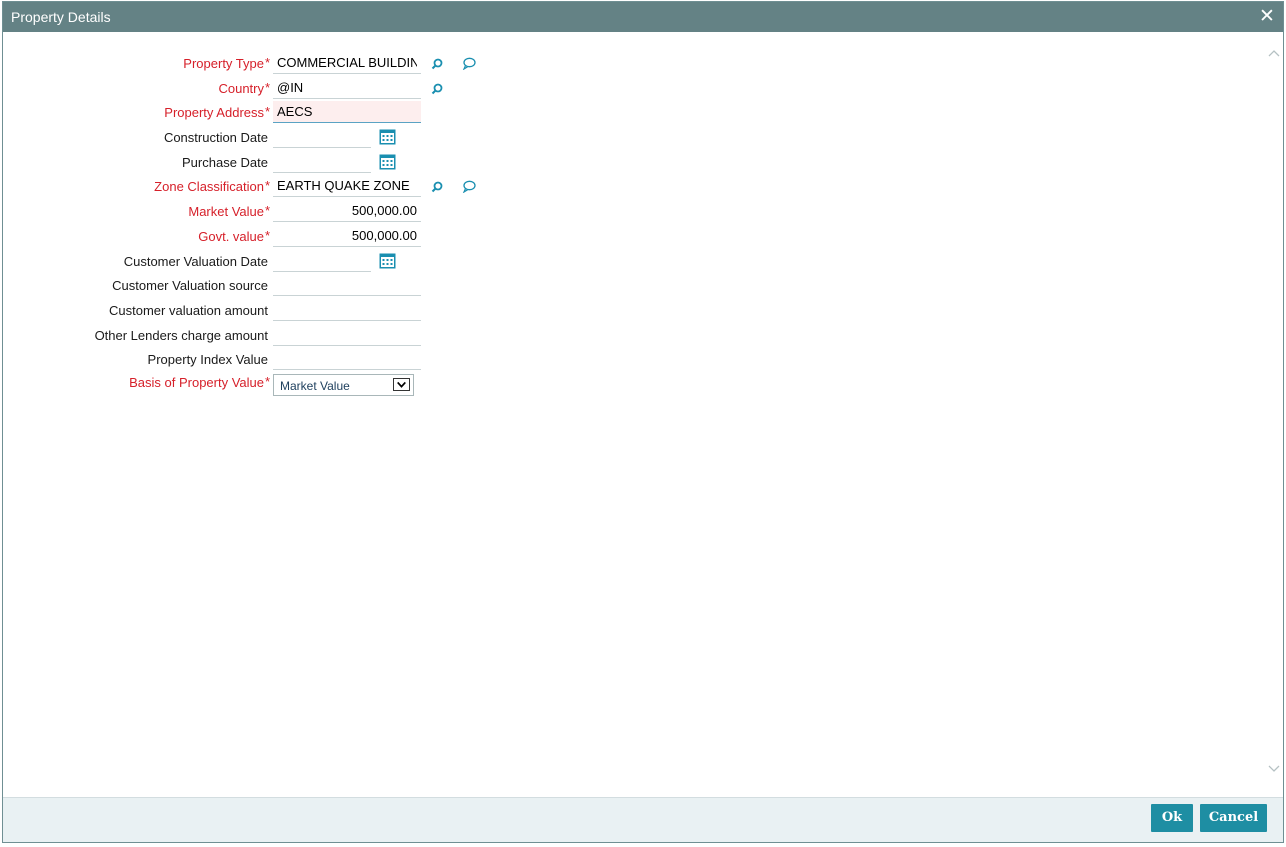 The width and height of the screenshot is (1286, 847). I want to click on row-country: Country *, so click(263, 89).